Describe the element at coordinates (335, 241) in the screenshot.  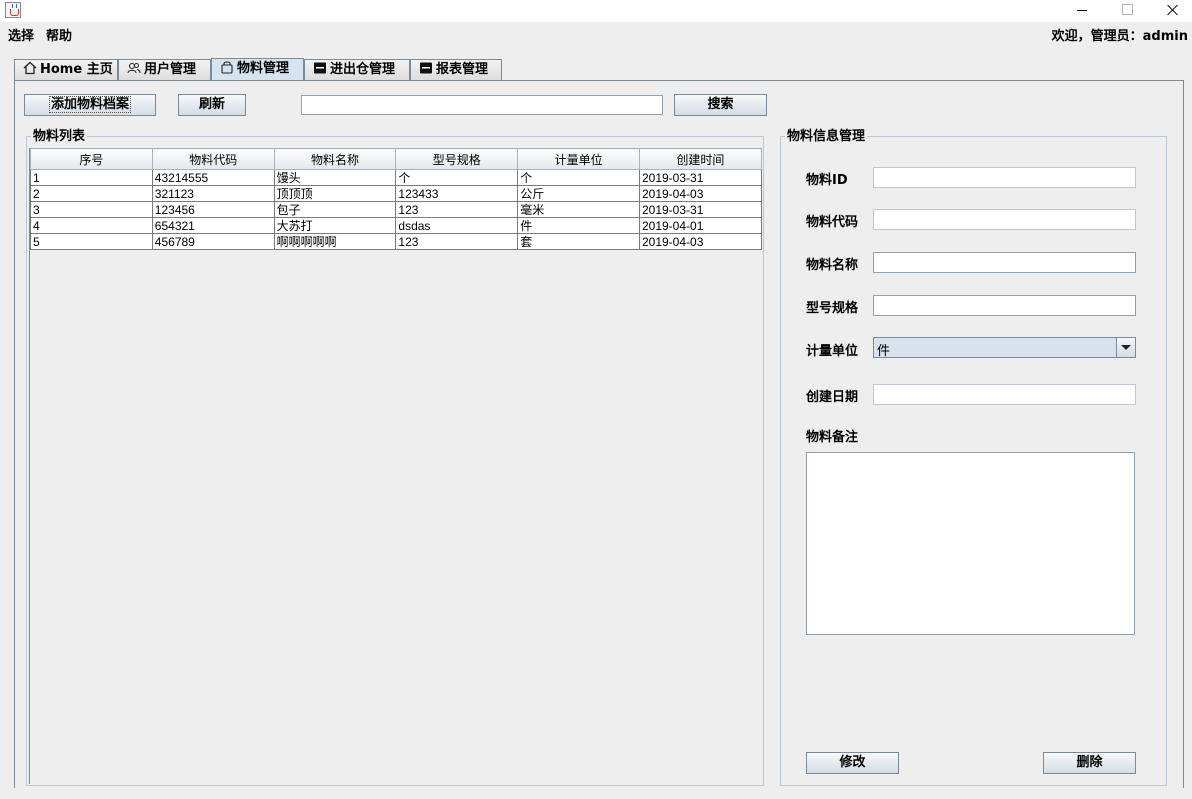
I see `table-cell: 啊啊啊啊啊` at that location.